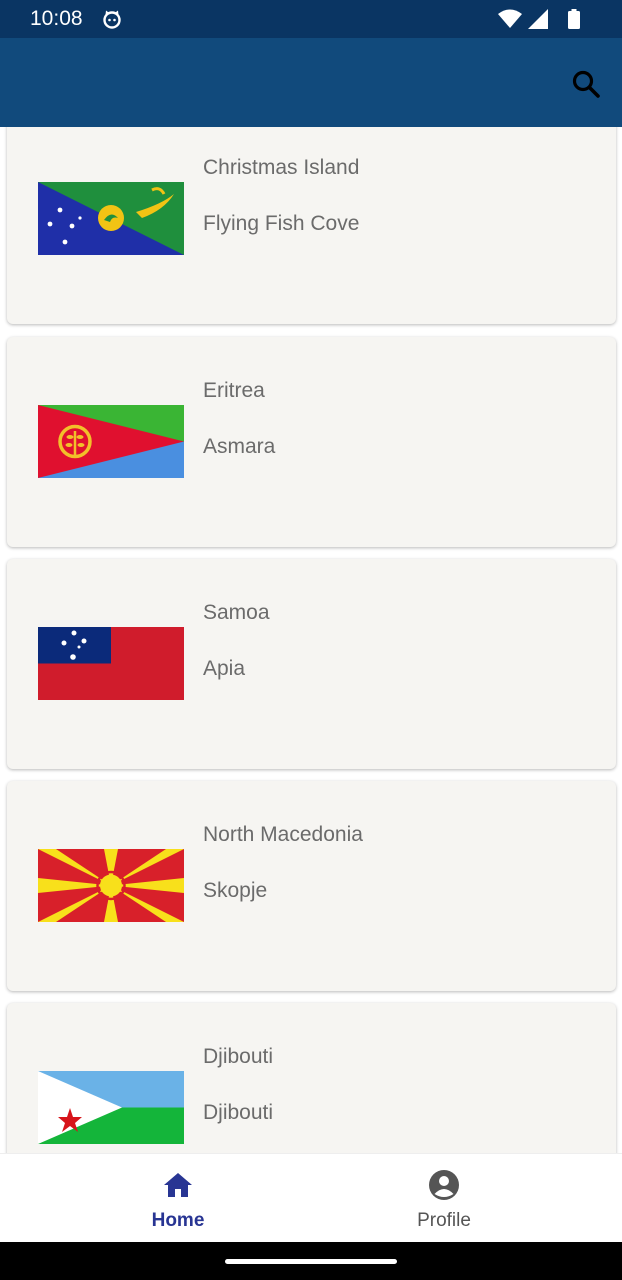 The height and width of the screenshot is (1280, 622). I want to click on status-bar: 10:08, so click(311, 19).